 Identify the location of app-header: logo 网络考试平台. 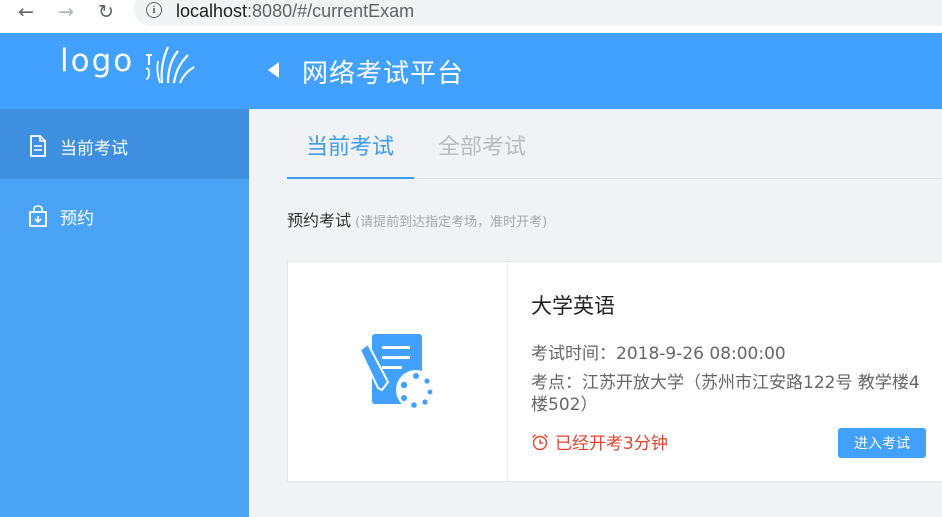
(471, 71).